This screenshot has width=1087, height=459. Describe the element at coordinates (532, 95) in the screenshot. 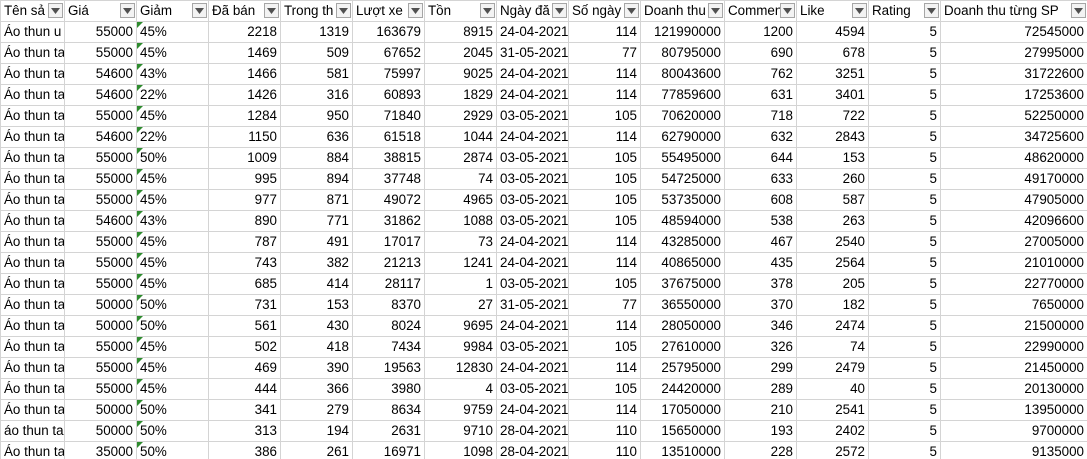

I see `table-cell: 24-04-2021` at that location.